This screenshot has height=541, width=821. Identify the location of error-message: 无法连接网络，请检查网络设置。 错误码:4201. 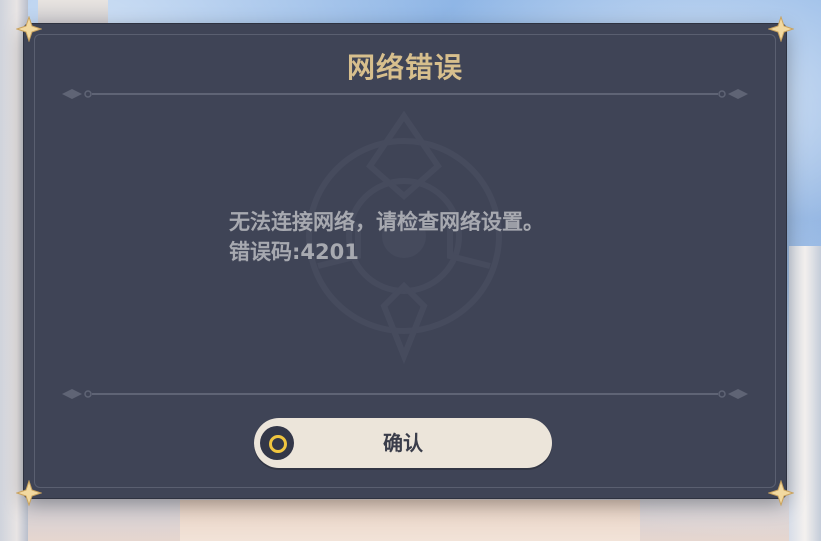
(386, 237).